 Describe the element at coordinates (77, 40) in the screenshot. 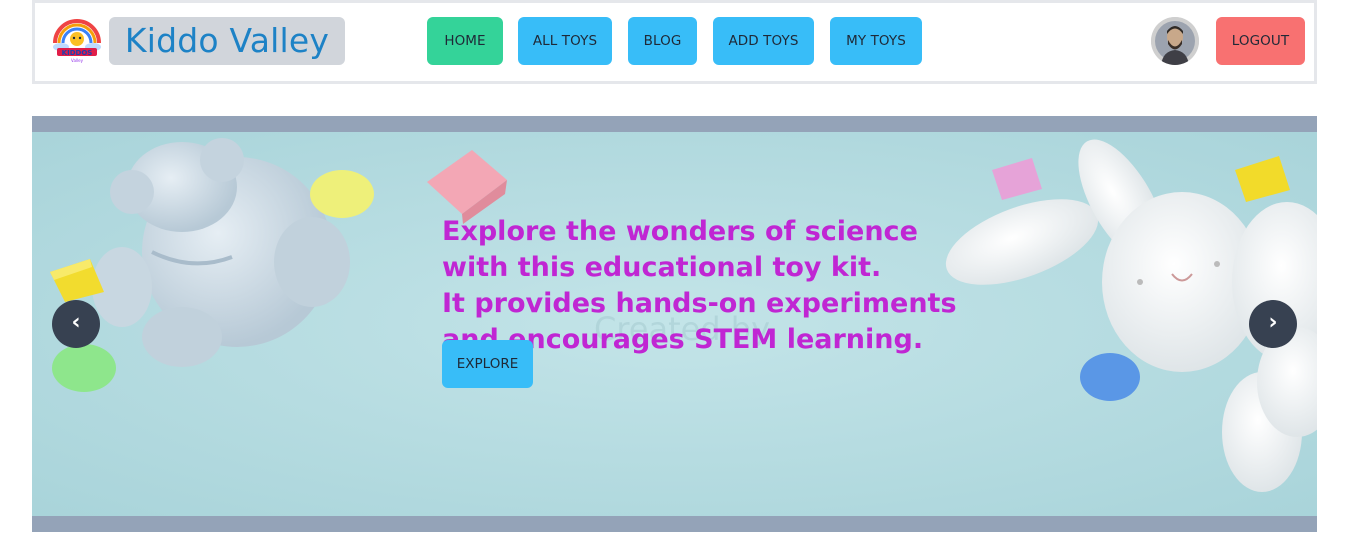

I see `kiddos-logo-icon: KIDDOS Valley` at that location.